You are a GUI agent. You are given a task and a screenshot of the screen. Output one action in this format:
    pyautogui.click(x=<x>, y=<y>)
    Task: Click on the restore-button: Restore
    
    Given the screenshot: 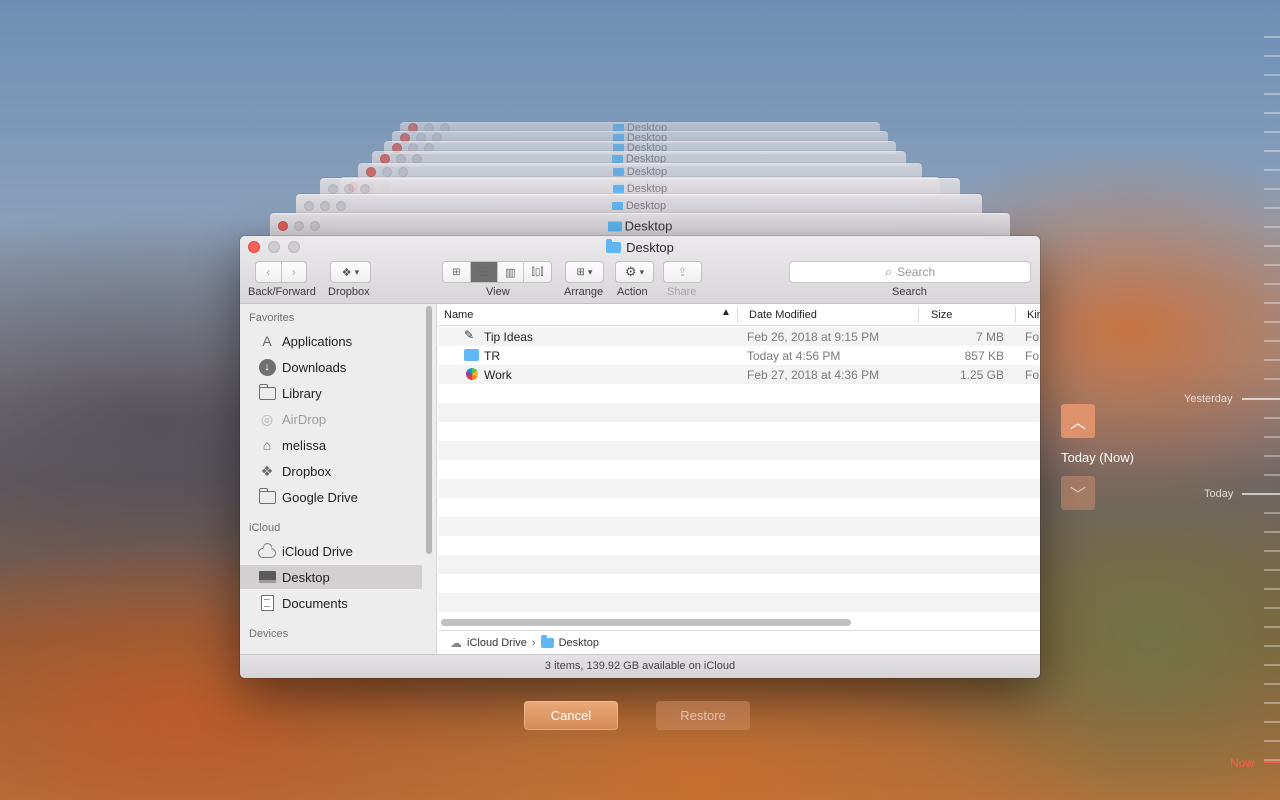 What is the action you would take?
    pyautogui.click(x=703, y=715)
    